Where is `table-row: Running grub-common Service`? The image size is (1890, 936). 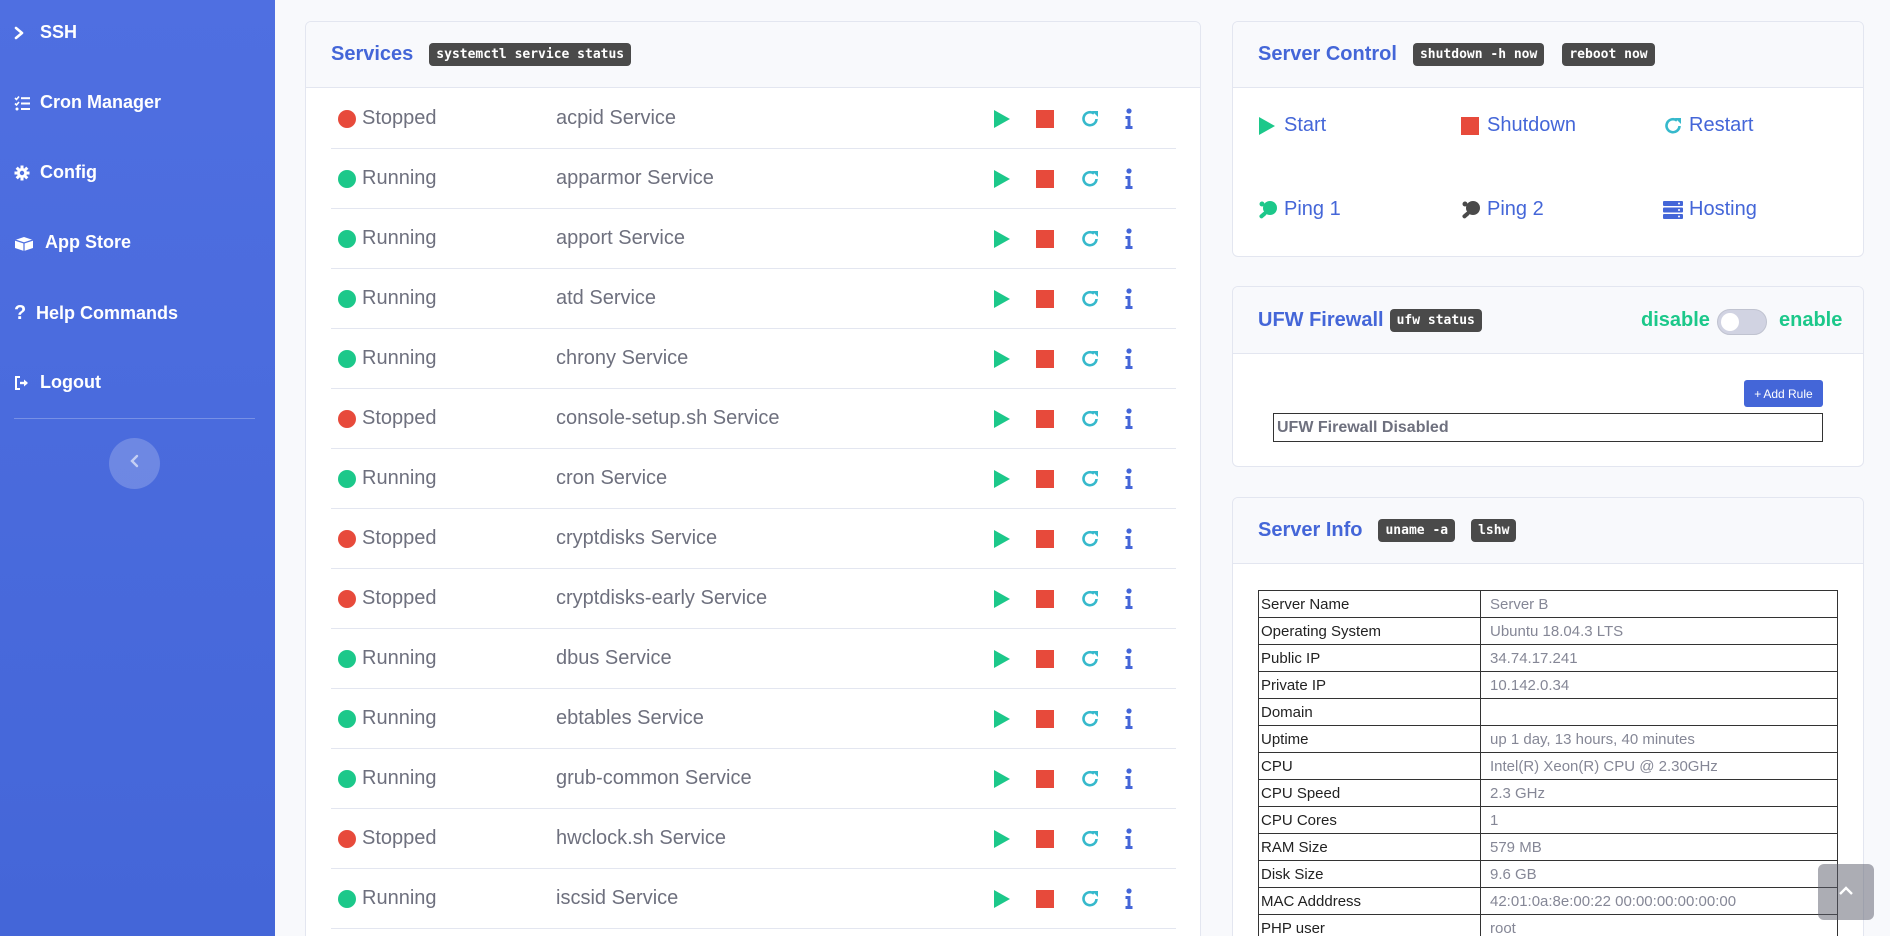 table-row: Running grub-common Service is located at coordinates (753, 779).